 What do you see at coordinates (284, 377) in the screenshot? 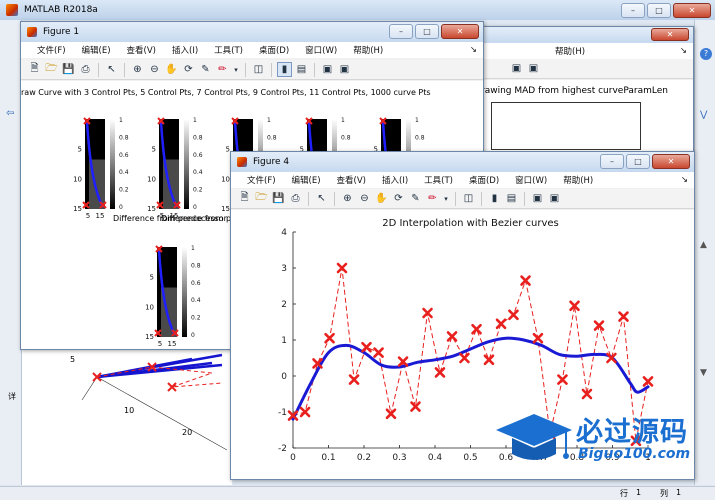
I see `y-tick-label: 0` at bounding box center [284, 377].